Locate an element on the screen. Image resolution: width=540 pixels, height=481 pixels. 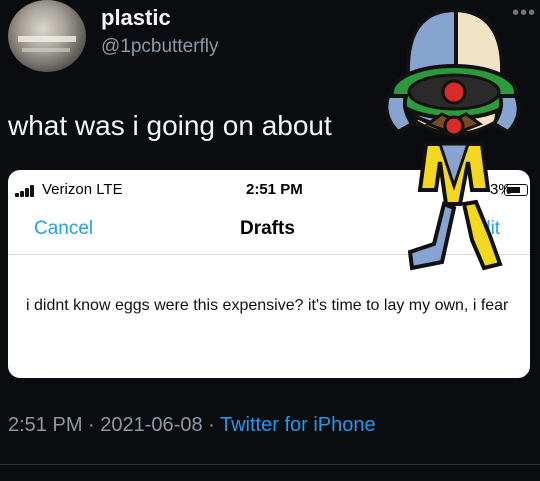
display-name: plastic is located at coordinates (136, 18).